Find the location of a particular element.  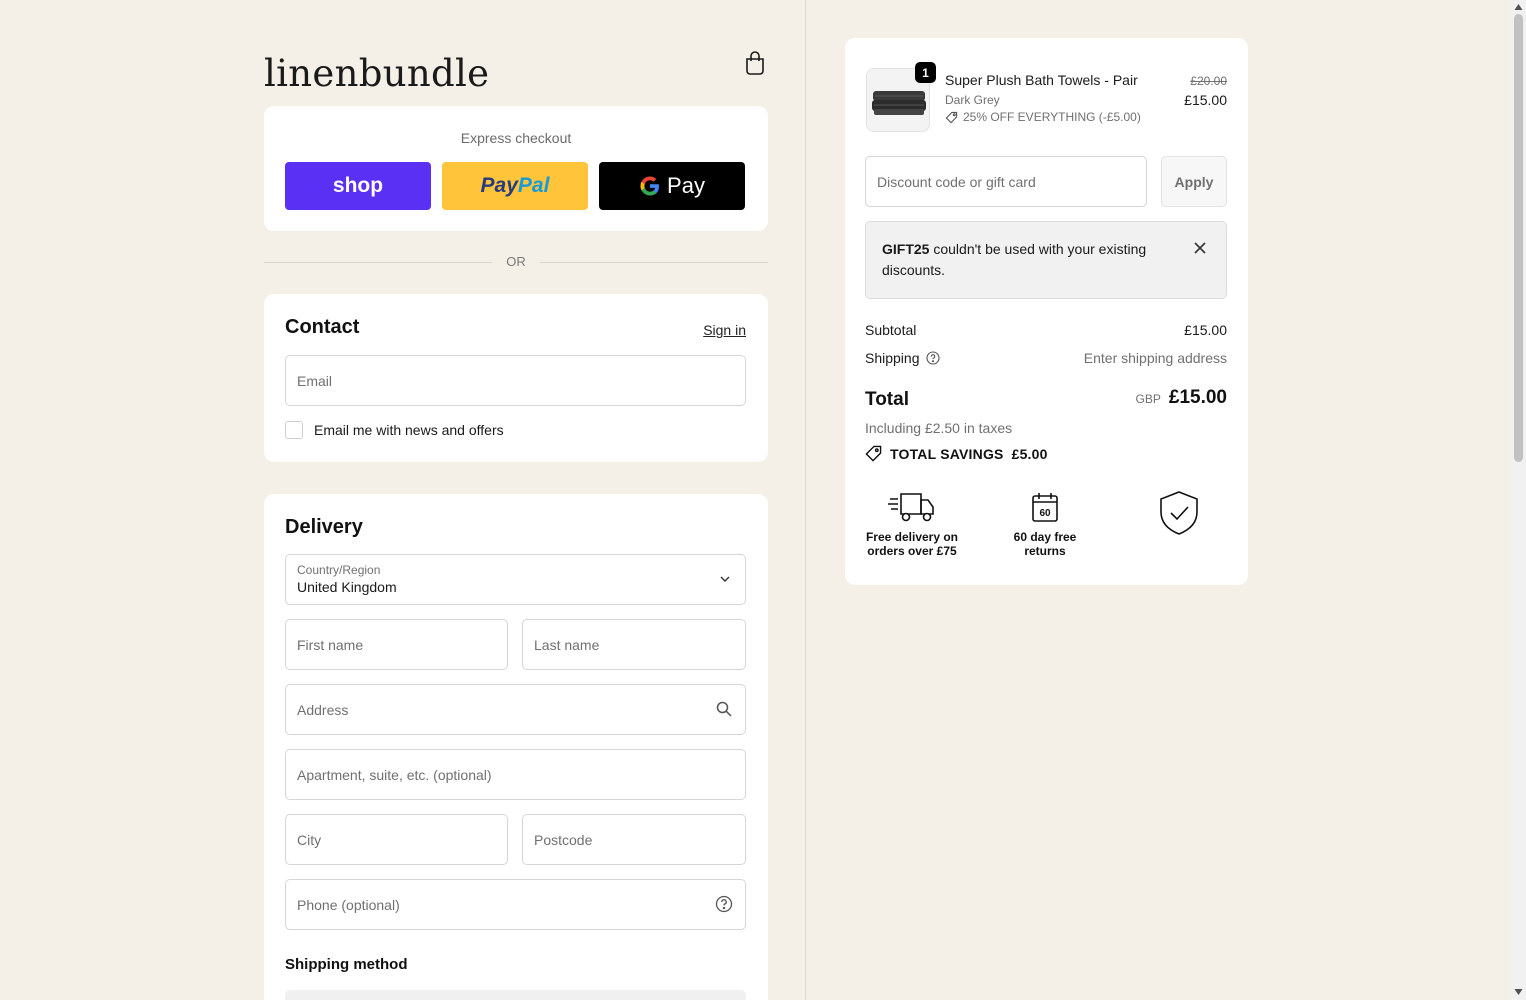

country-value: United Kingdom is located at coordinates (347, 587).